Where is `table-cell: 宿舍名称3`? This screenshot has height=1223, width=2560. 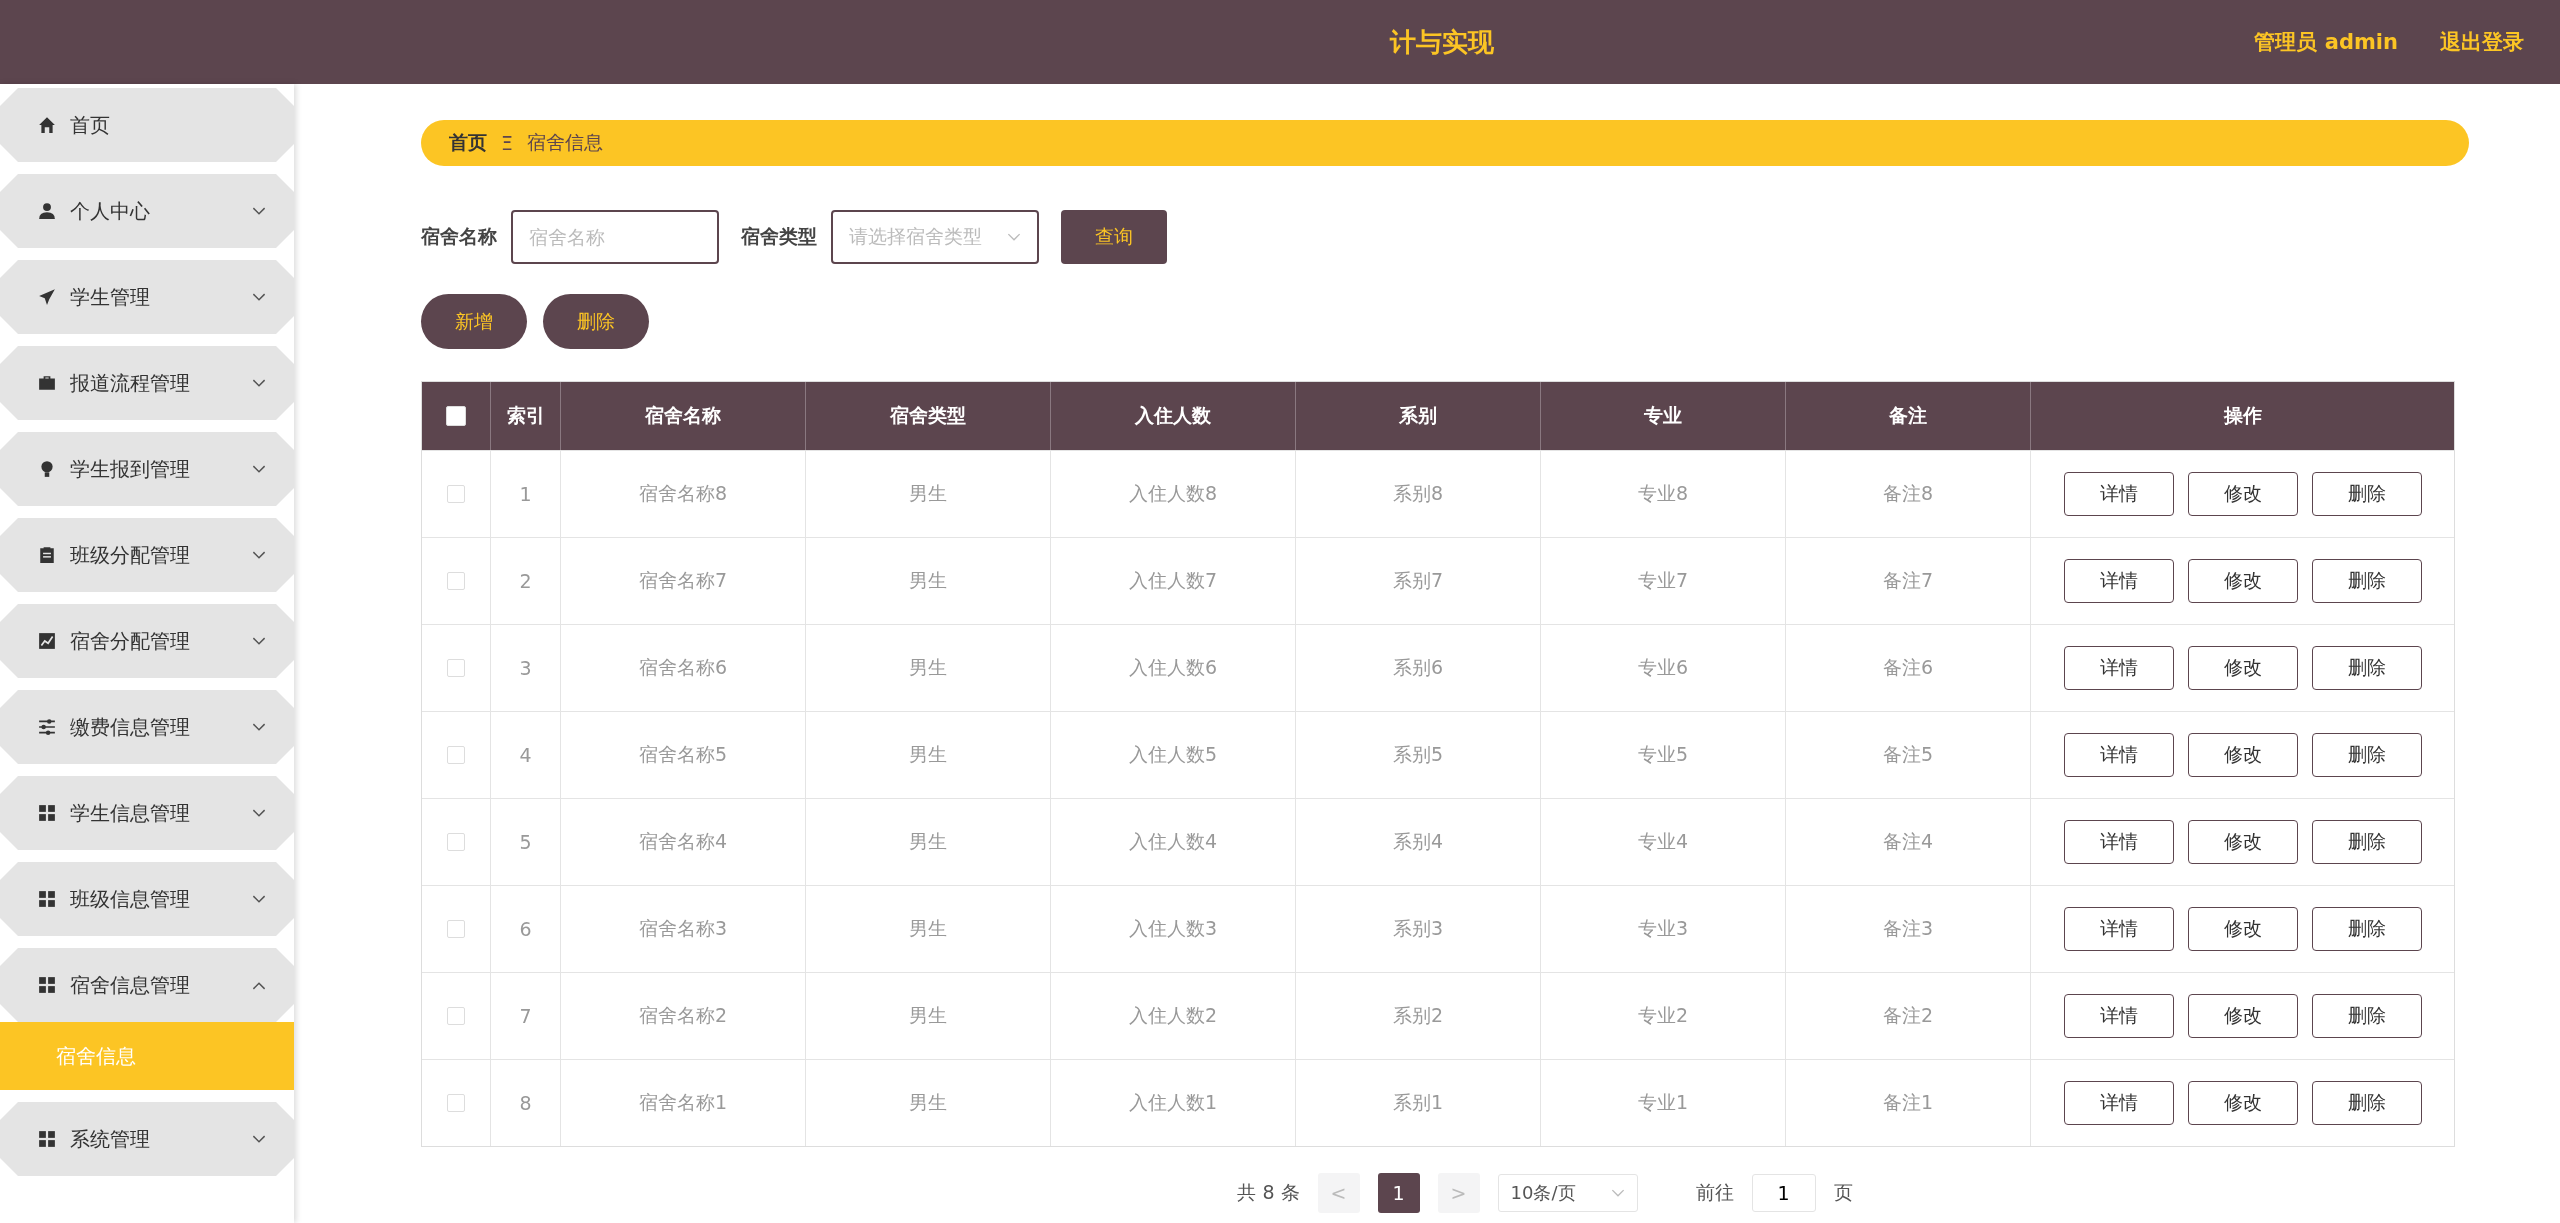
table-cell: 宿舍名称3 is located at coordinates (683, 929).